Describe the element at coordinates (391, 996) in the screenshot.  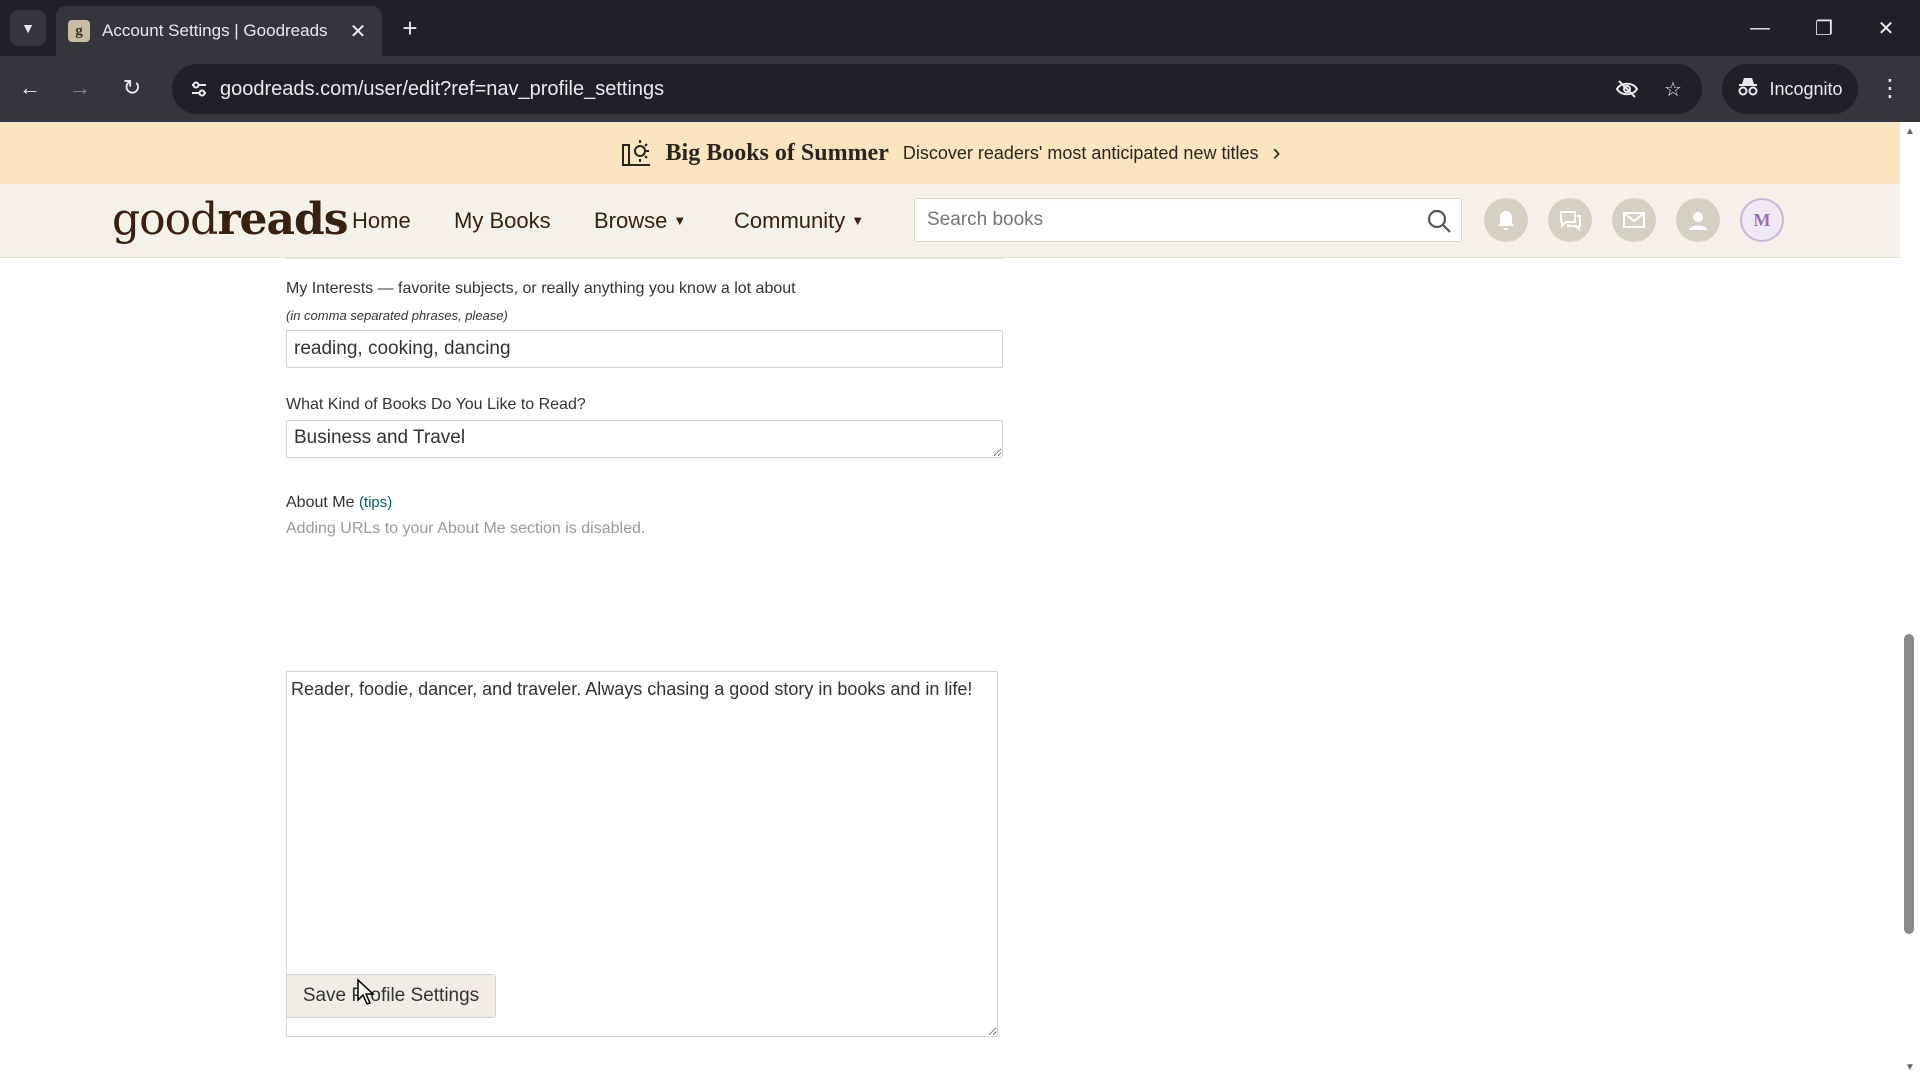
I see `save-profile-settings-button: Save Profile Settings` at that location.